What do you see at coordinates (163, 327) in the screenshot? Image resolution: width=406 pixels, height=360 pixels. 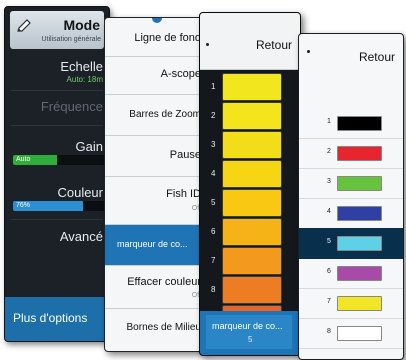 I see `menu-item-label: Bornes de Milieu` at bounding box center [163, 327].